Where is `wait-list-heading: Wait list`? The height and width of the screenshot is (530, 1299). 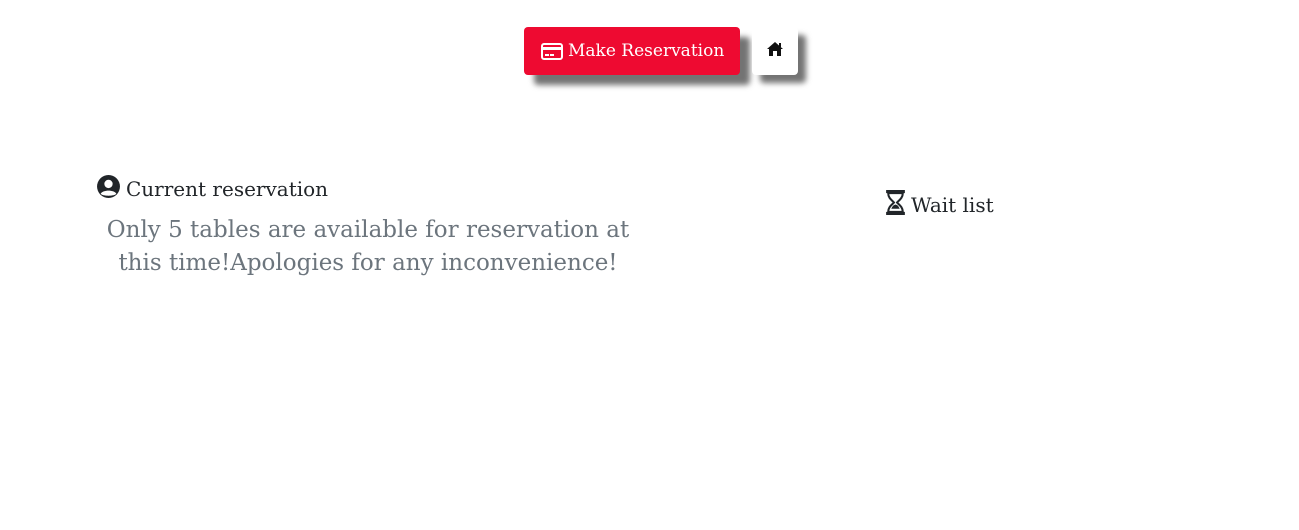 wait-list-heading: Wait list is located at coordinates (939, 205).